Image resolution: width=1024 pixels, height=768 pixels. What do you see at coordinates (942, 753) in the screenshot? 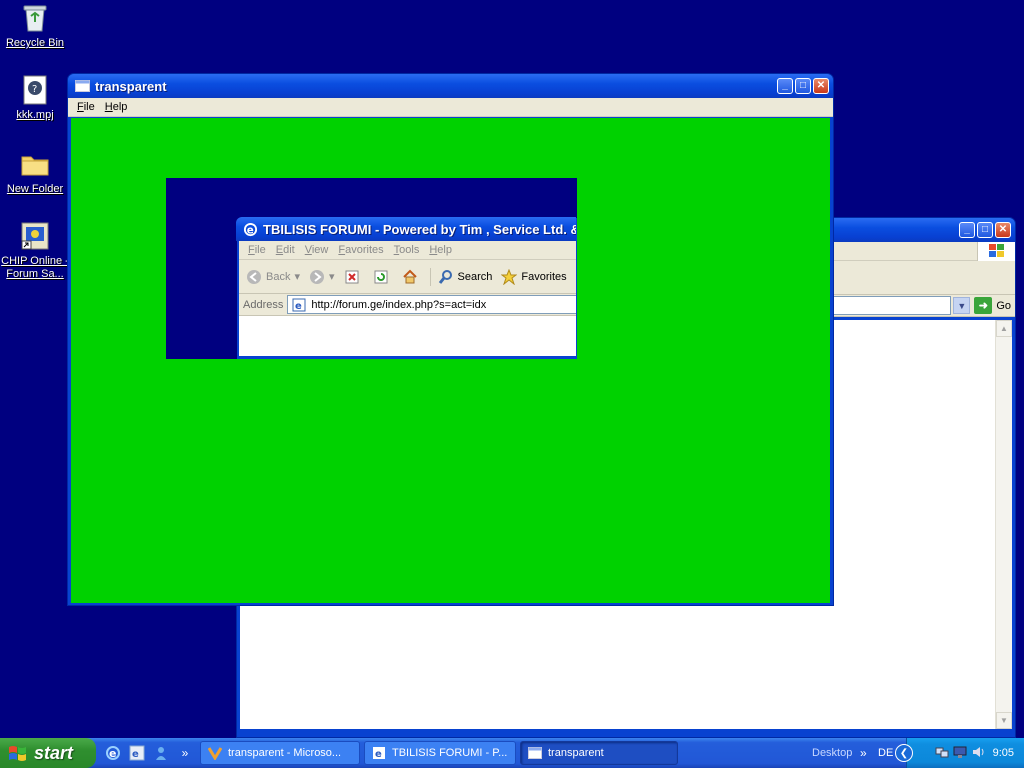
I see `tray-network-icon` at bounding box center [942, 753].